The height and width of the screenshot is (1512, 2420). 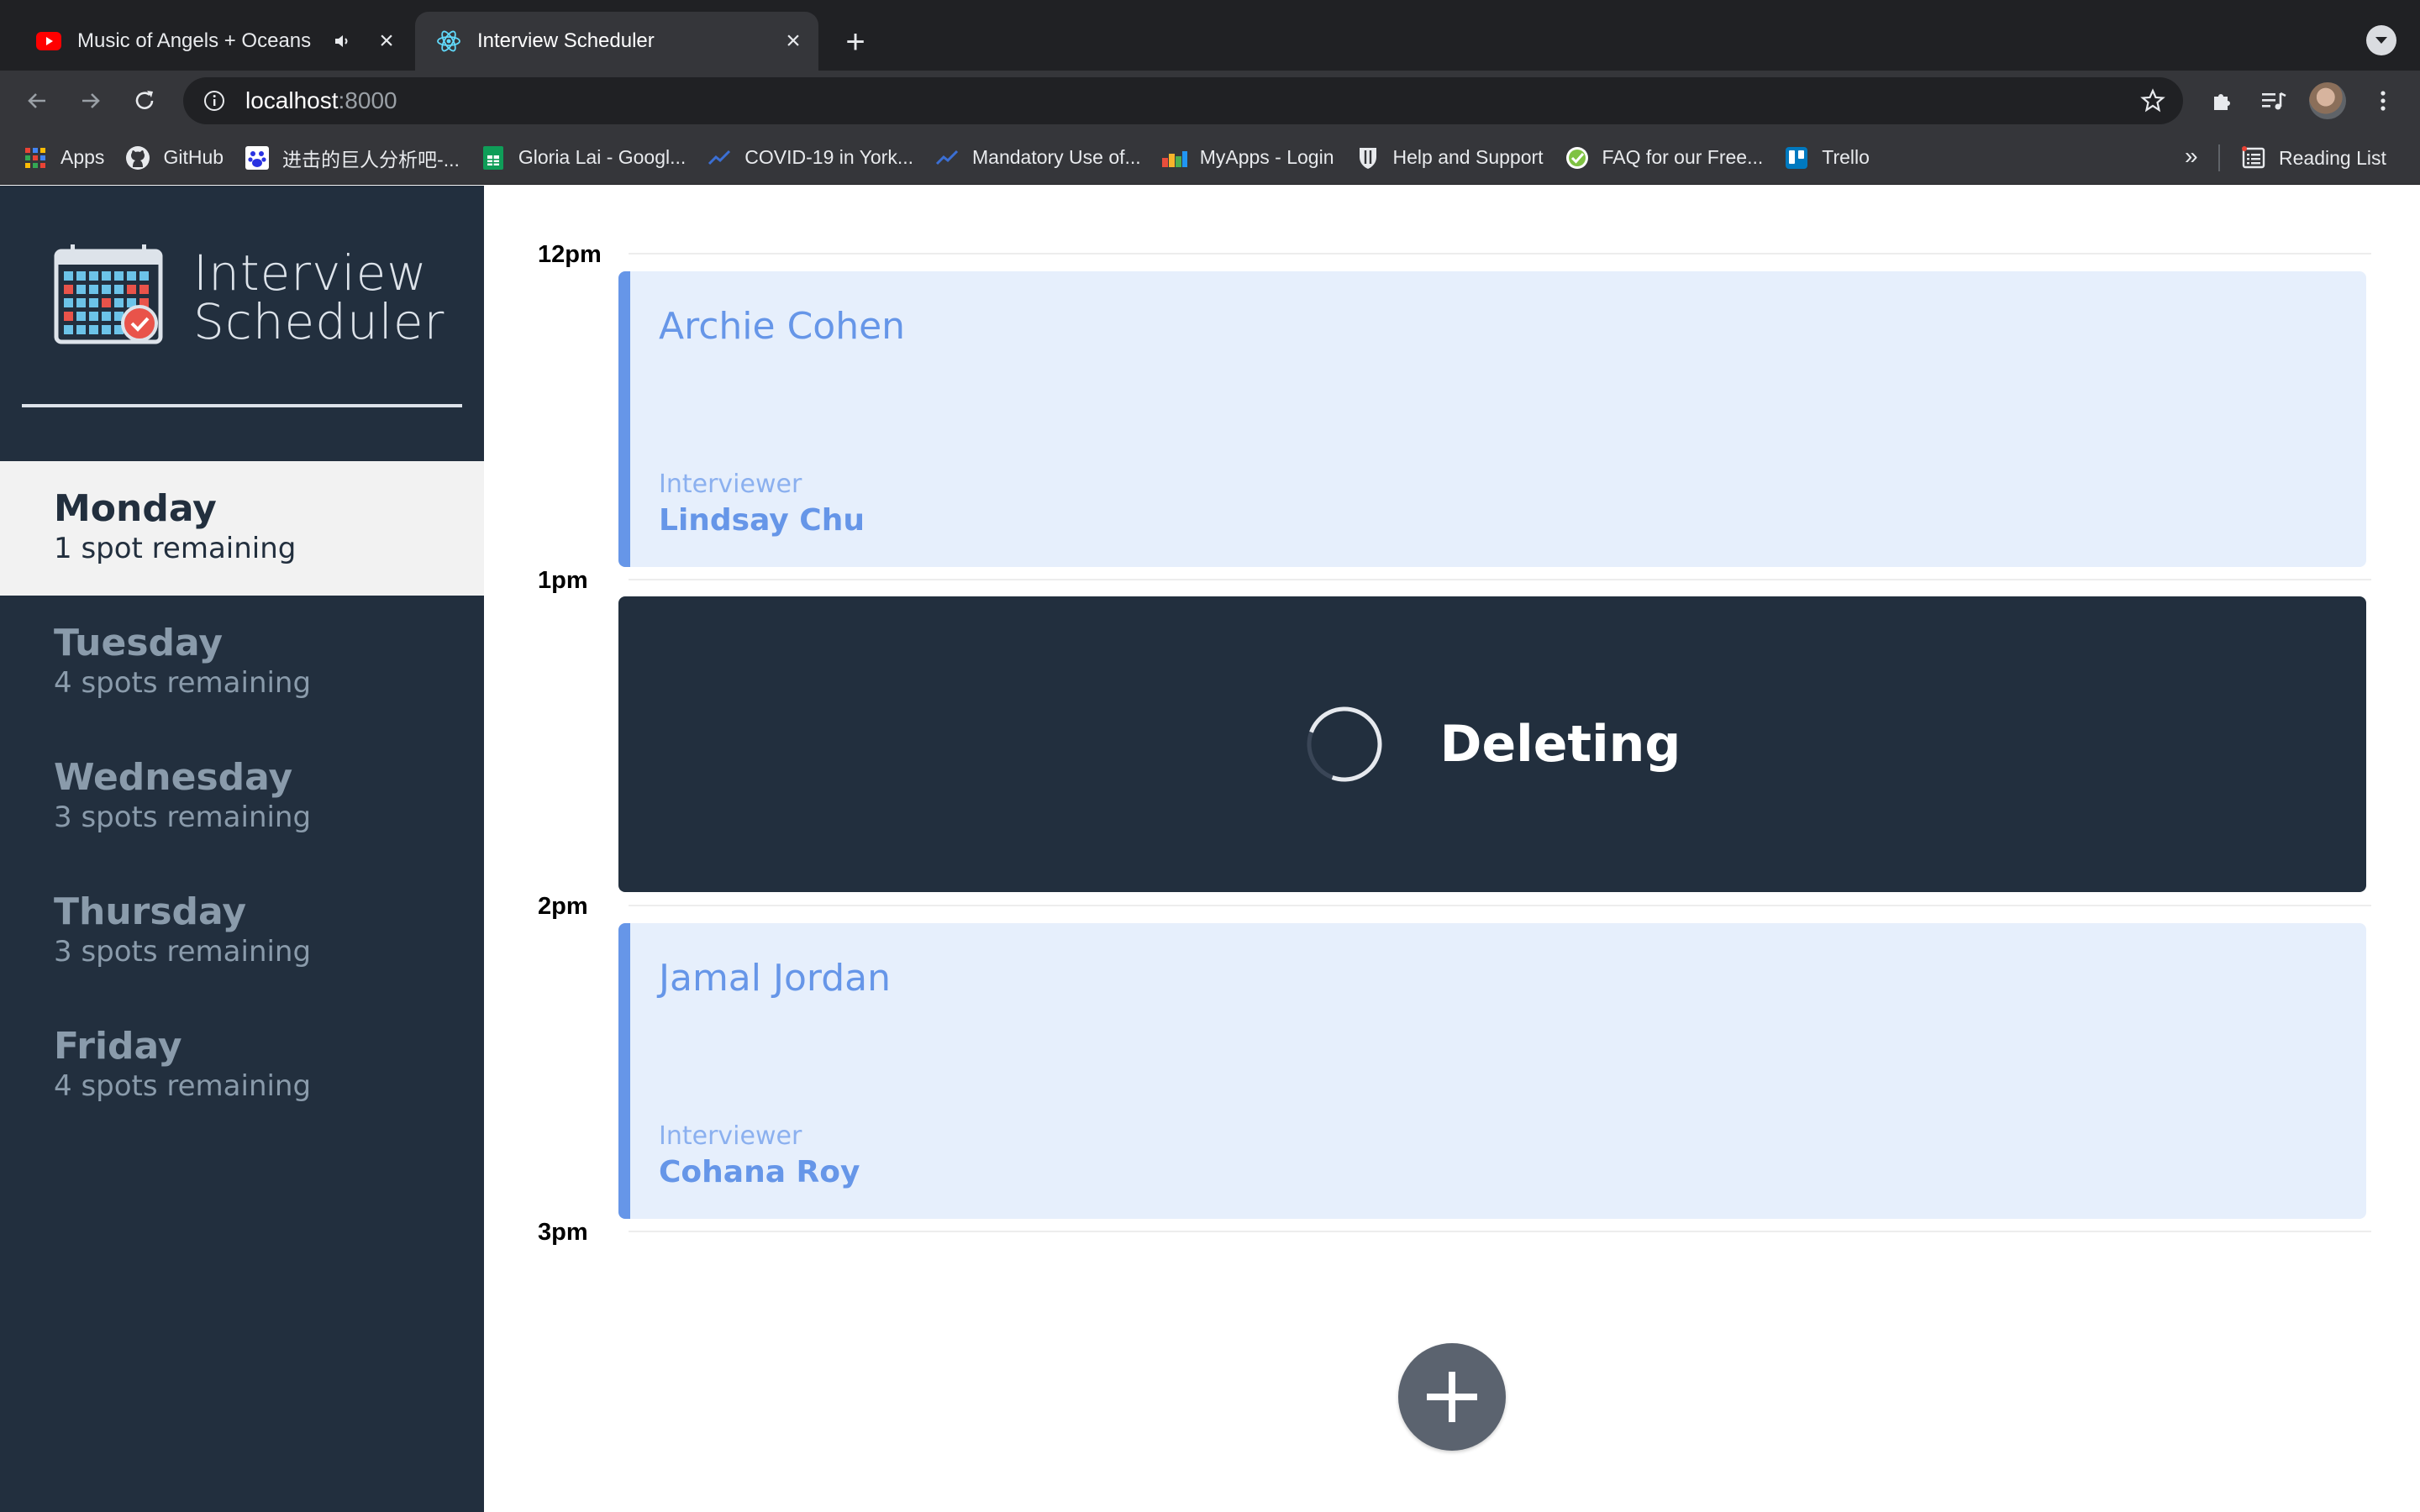 I want to click on reading-list-button: Reading List, so click(x=2315, y=158).